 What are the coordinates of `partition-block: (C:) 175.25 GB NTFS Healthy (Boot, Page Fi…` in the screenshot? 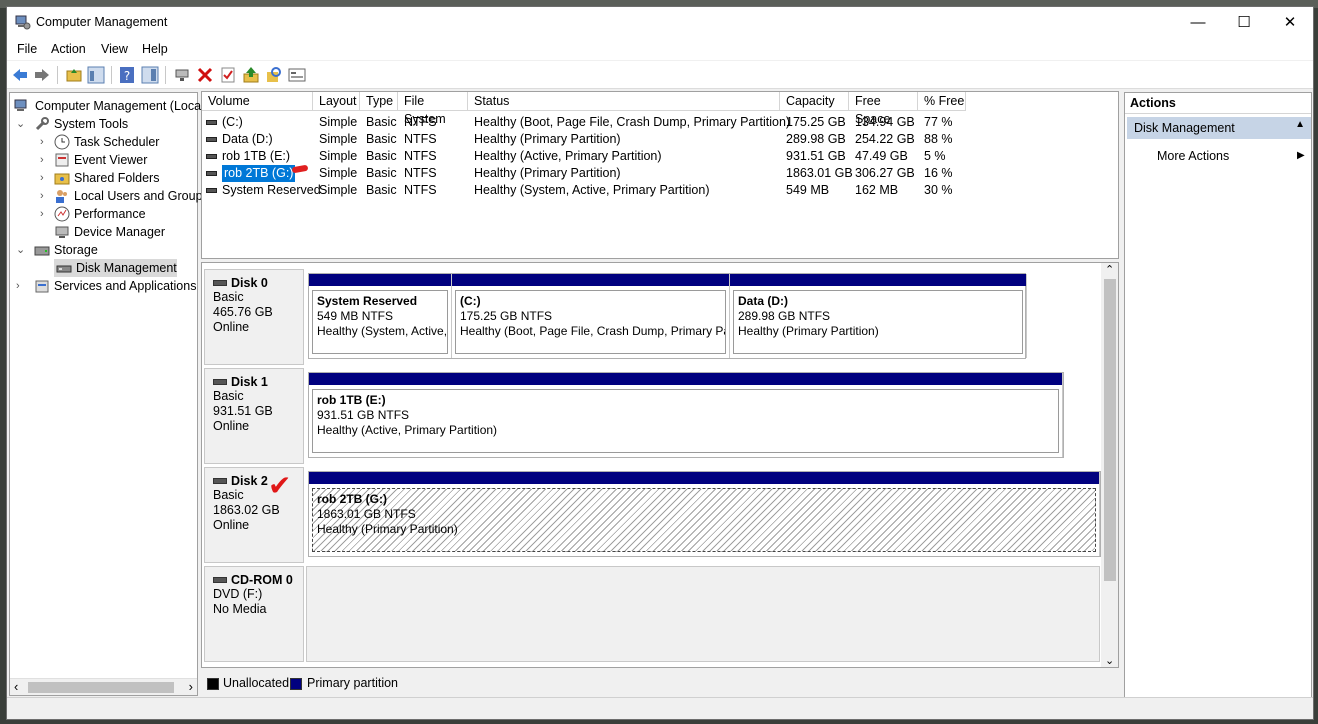 It's located at (591, 316).